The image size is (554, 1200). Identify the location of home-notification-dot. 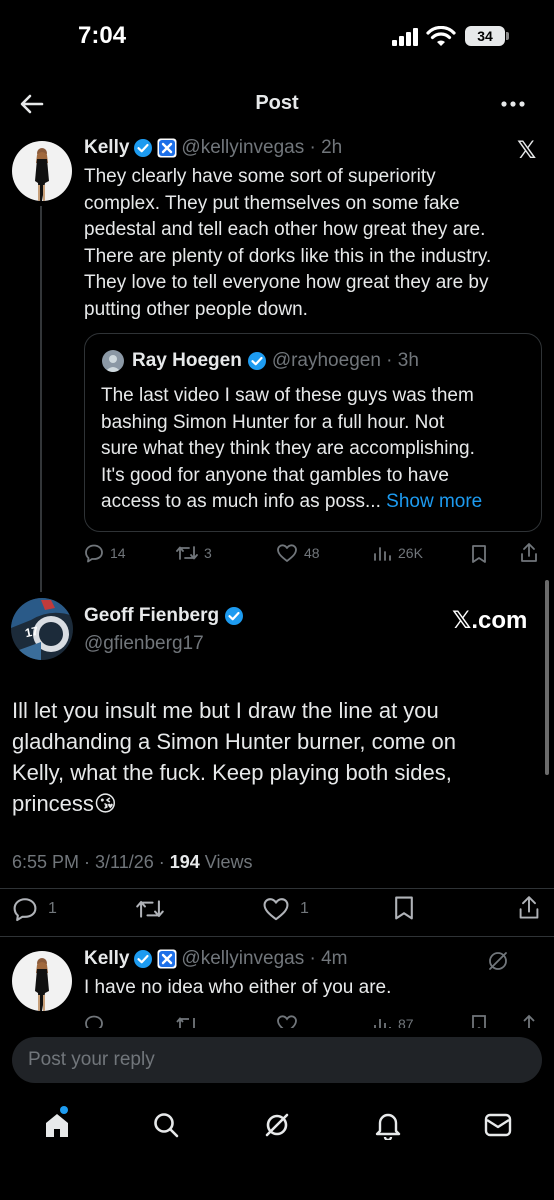
(64, 1110).